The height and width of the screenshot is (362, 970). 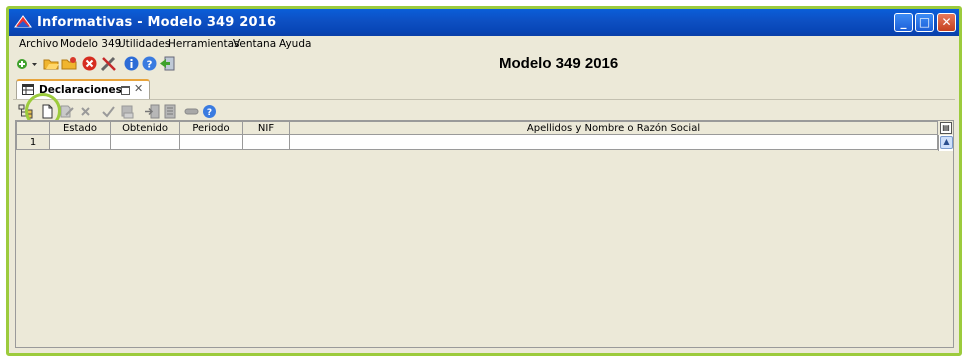 I want to click on folder-open-icon, so click(x=51, y=63).